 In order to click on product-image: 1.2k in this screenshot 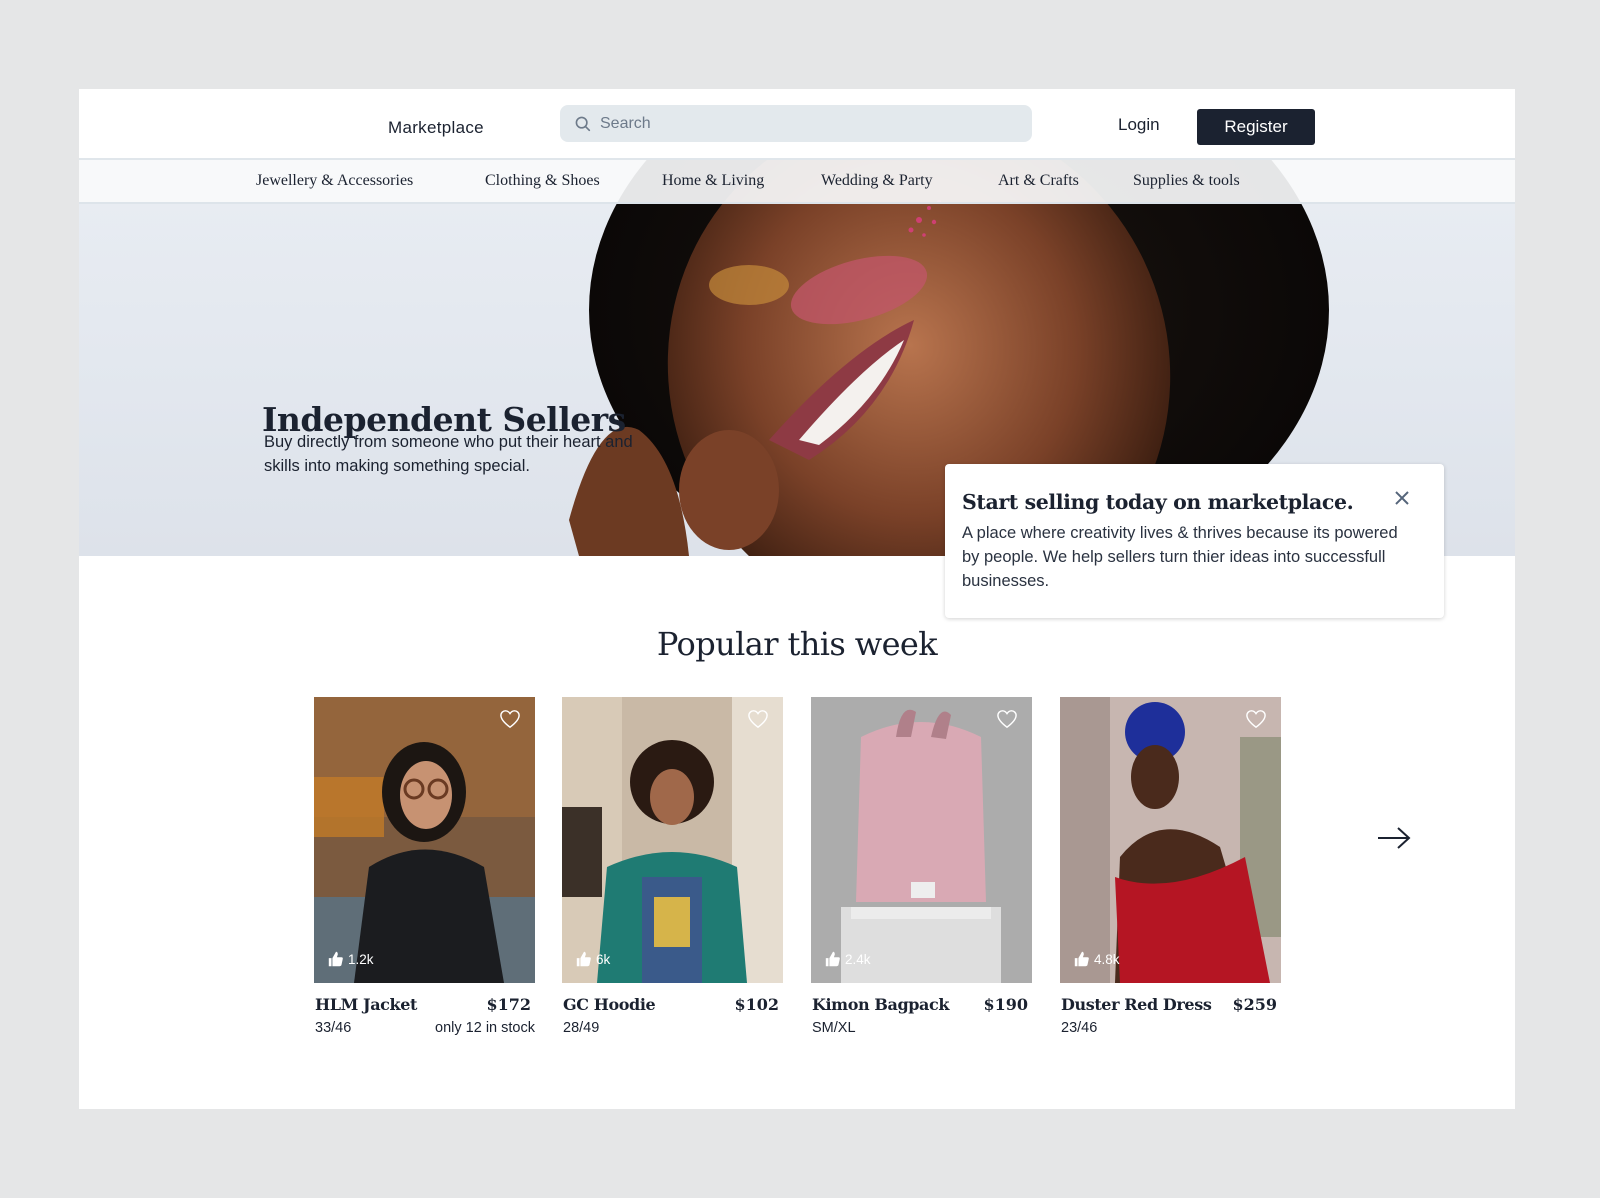, I will do `click(424, 840)`.